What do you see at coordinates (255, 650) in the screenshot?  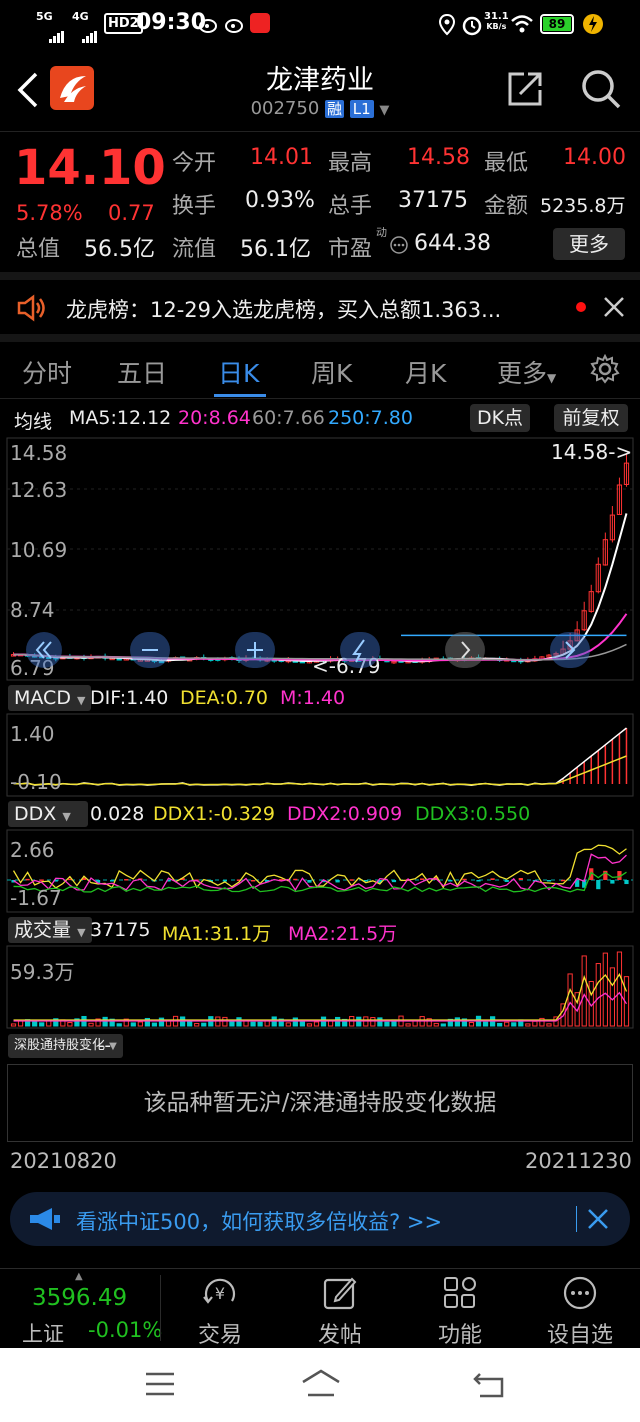 I see `zoom-in-icon` at bounding box center [255, 650].